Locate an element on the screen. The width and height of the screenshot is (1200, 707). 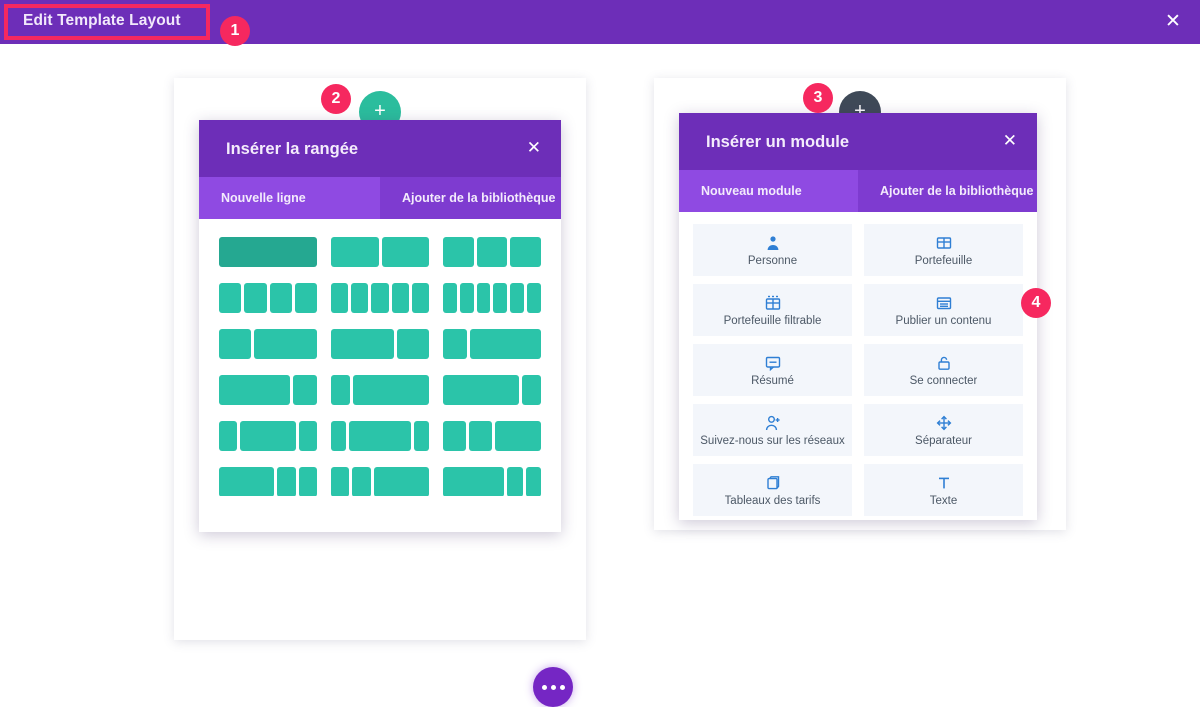
module-item-s-parateur: Séparateur is located at coordinates (943, 430).